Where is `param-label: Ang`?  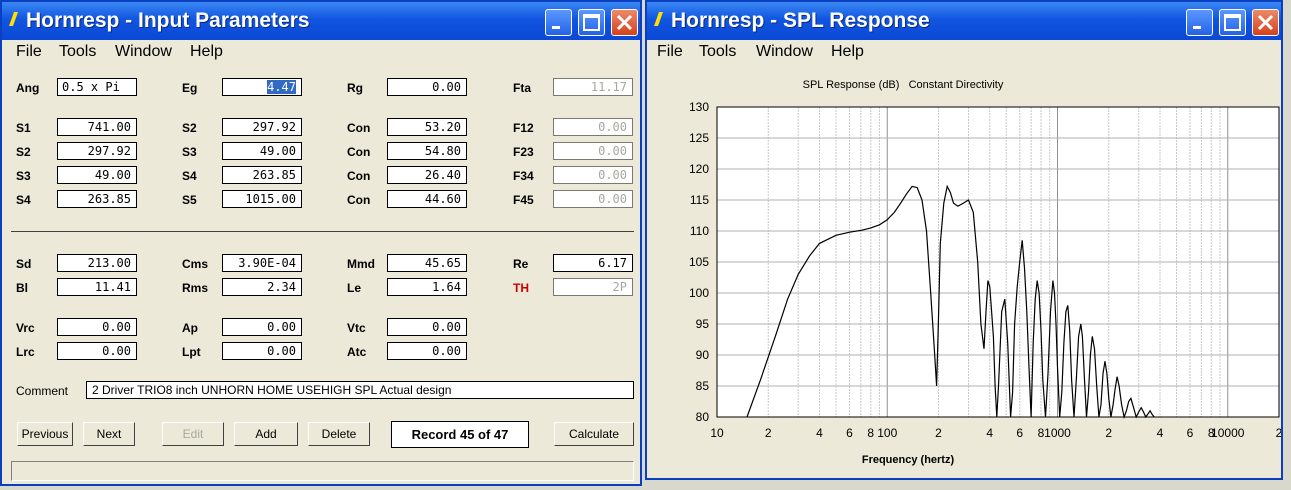 param-label: Ang is located at coordinates (28, 88).